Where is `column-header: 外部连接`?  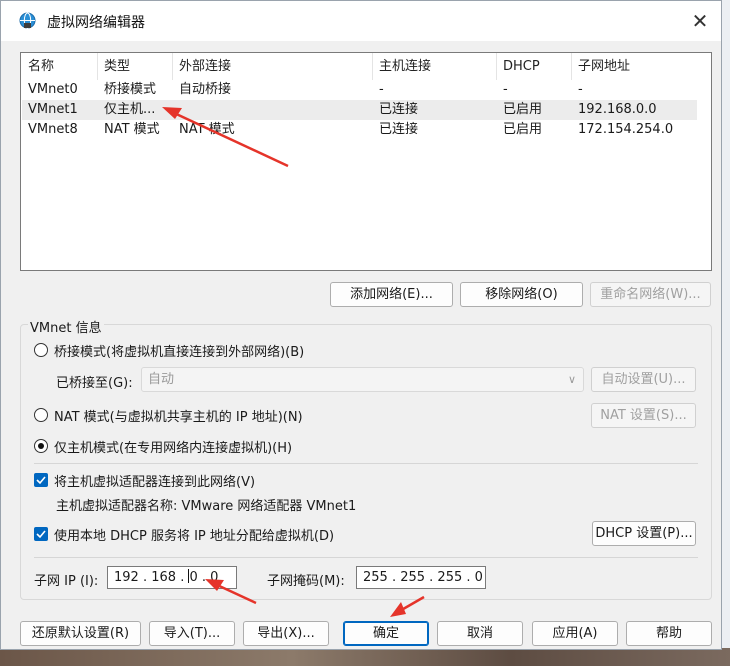
column-header: 外部连接 is located at coordinates (273, 66).